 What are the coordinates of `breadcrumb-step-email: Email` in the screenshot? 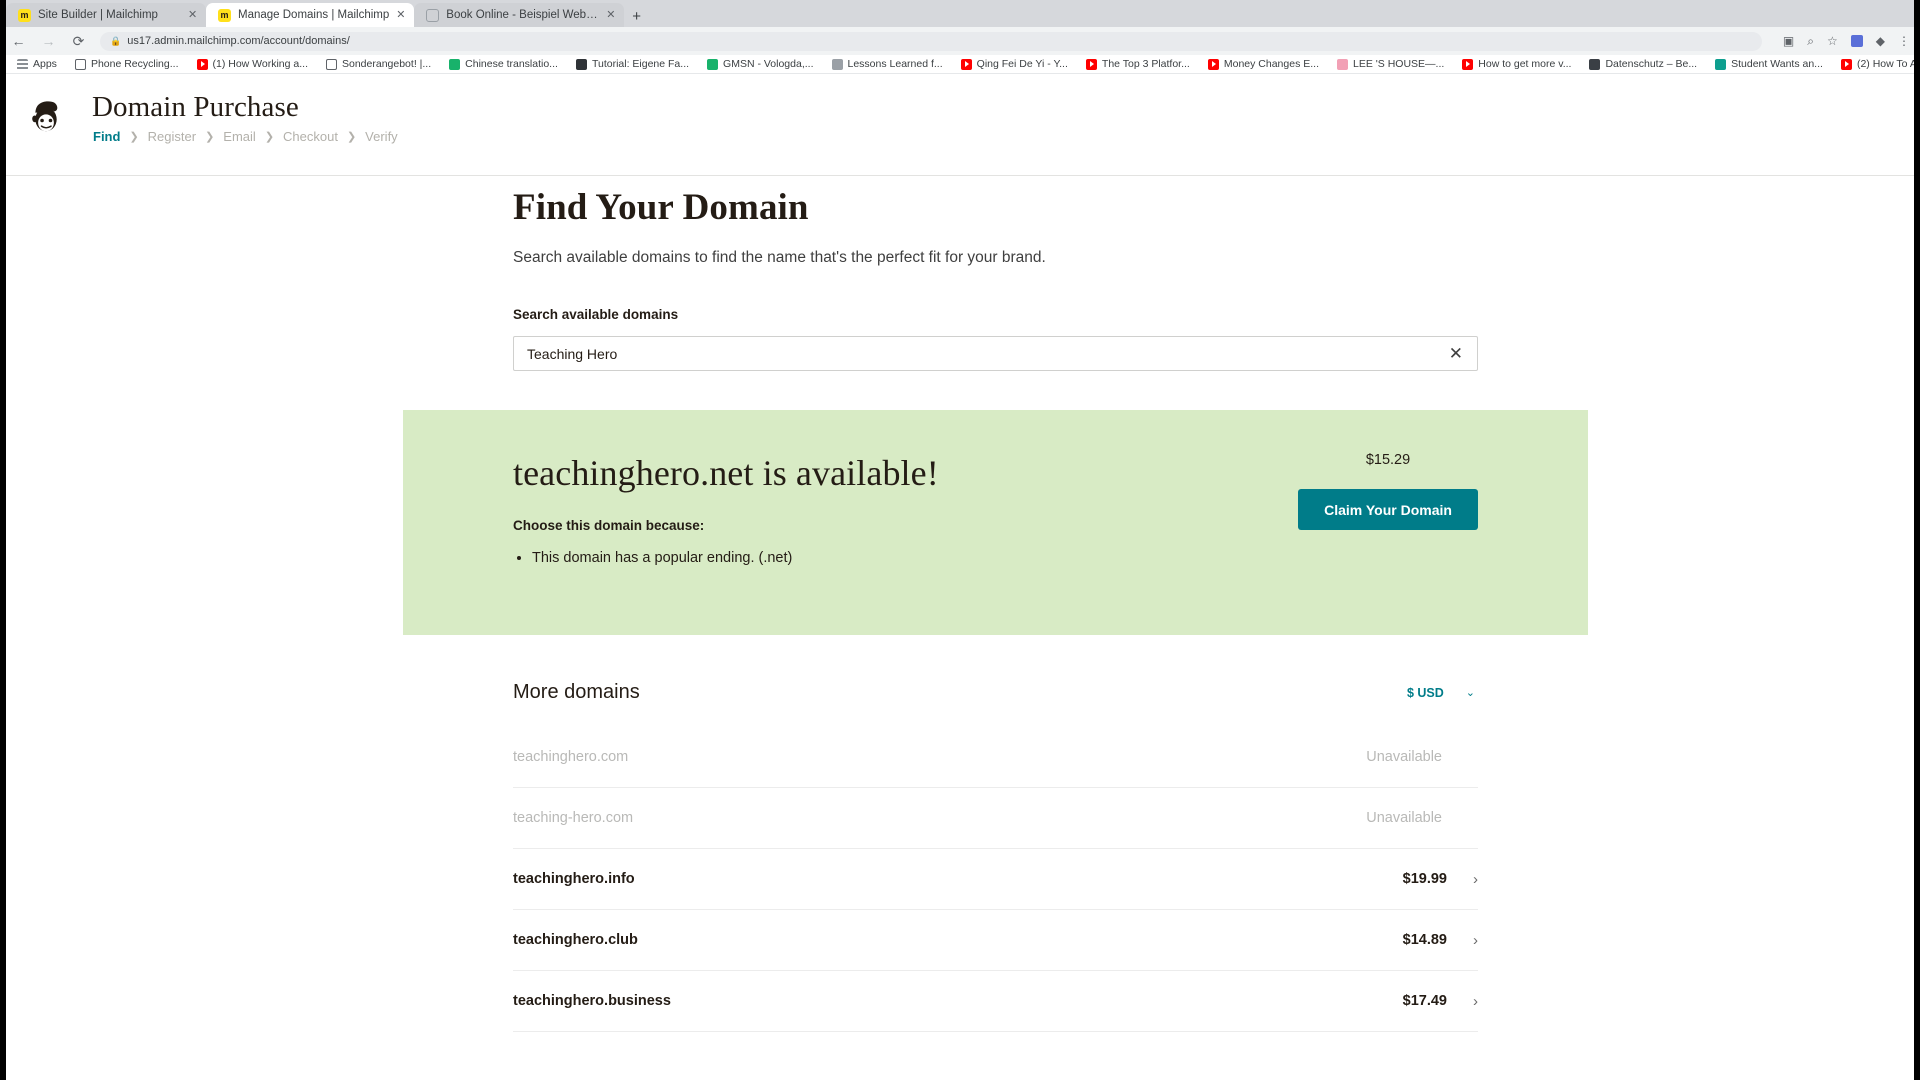 It's located at (239, 136).